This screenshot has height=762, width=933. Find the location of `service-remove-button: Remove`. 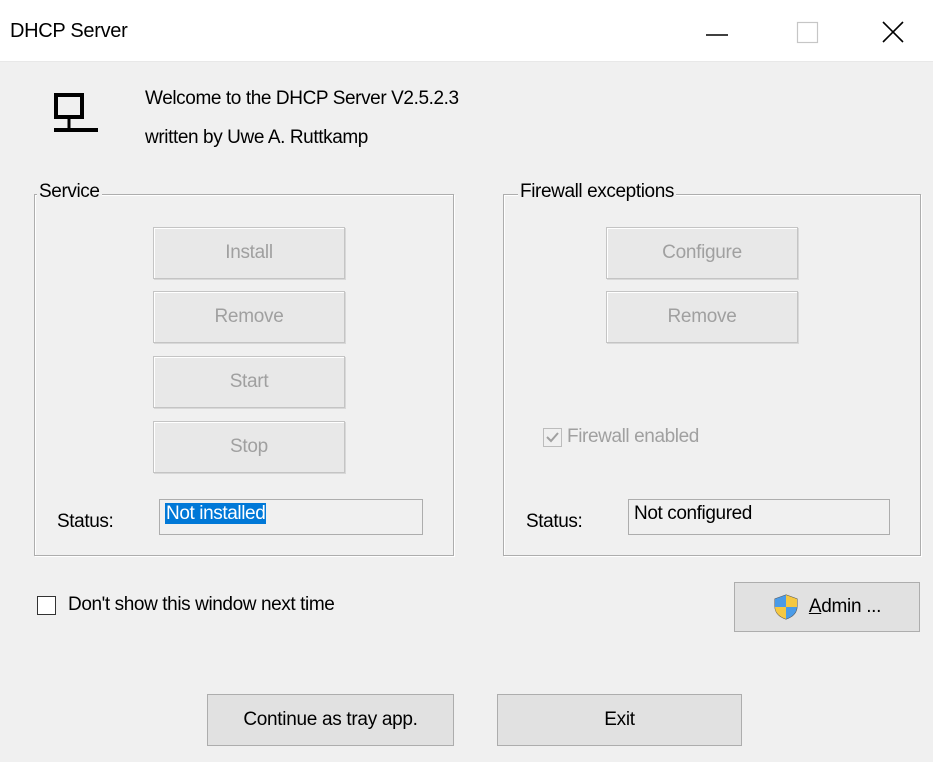

service-remove-button: Remove is located at coordinates (249, 317).